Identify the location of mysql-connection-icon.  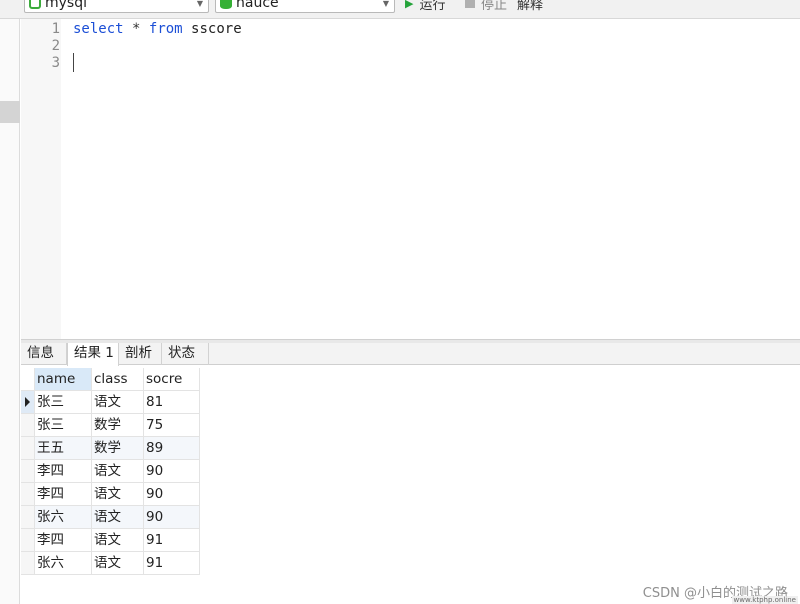
(35, 4).